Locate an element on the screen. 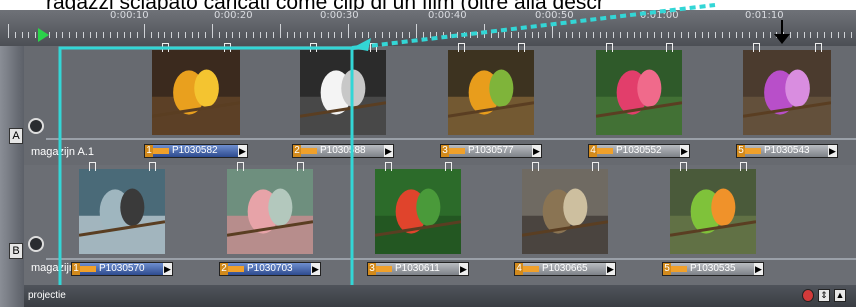 This screenshot has width=856, height=307. up-down-button: ⇕ is located at coordinates (824, 295).